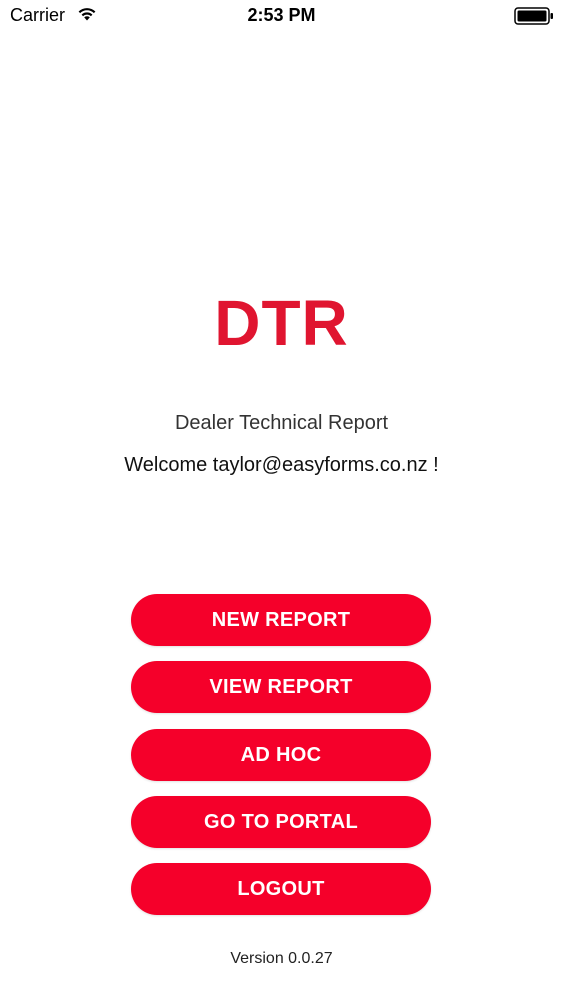 The height and width of the screenshot is (1000, 563). Describe the element at coordinates (281, 889) in the screenshot. I see `logout-button: LOGOUT` at that location.